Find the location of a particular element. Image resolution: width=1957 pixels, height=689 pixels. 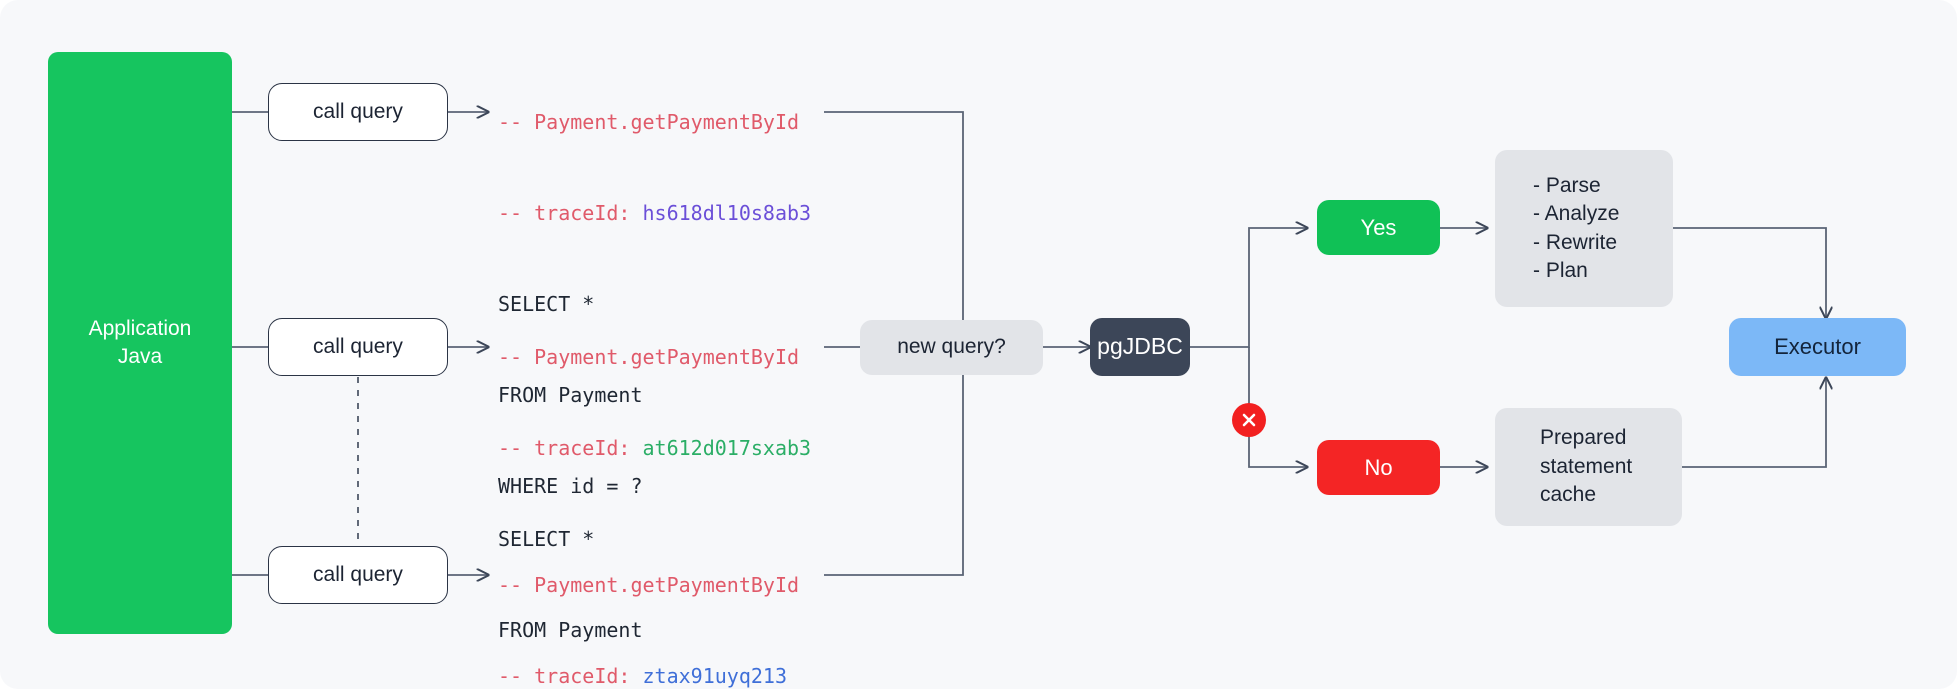

error-x-icon is located at coordinates (1249, 420).